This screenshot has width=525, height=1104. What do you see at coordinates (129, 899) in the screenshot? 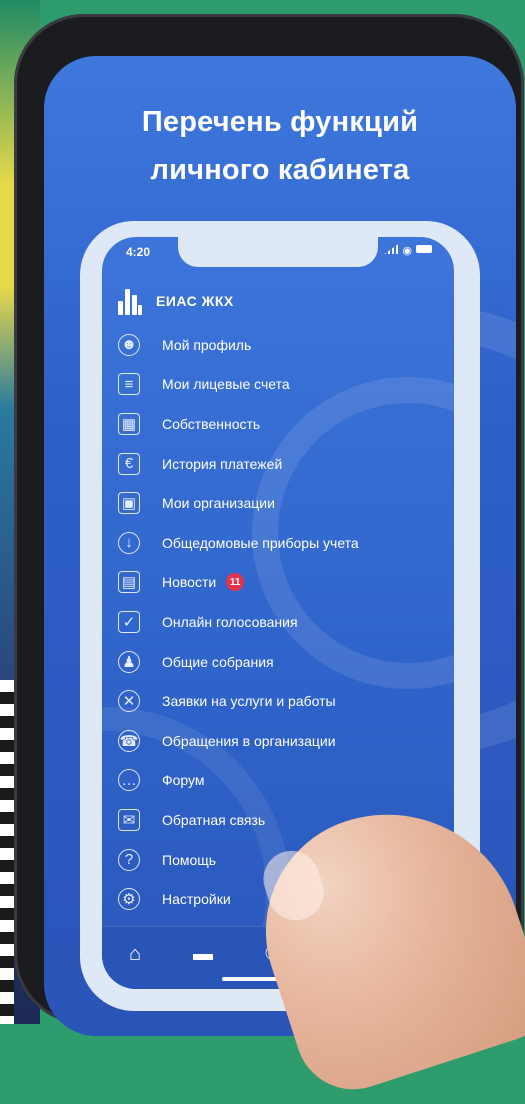
I see `settings-icon: ⚙` at bounding box center [129, 899].